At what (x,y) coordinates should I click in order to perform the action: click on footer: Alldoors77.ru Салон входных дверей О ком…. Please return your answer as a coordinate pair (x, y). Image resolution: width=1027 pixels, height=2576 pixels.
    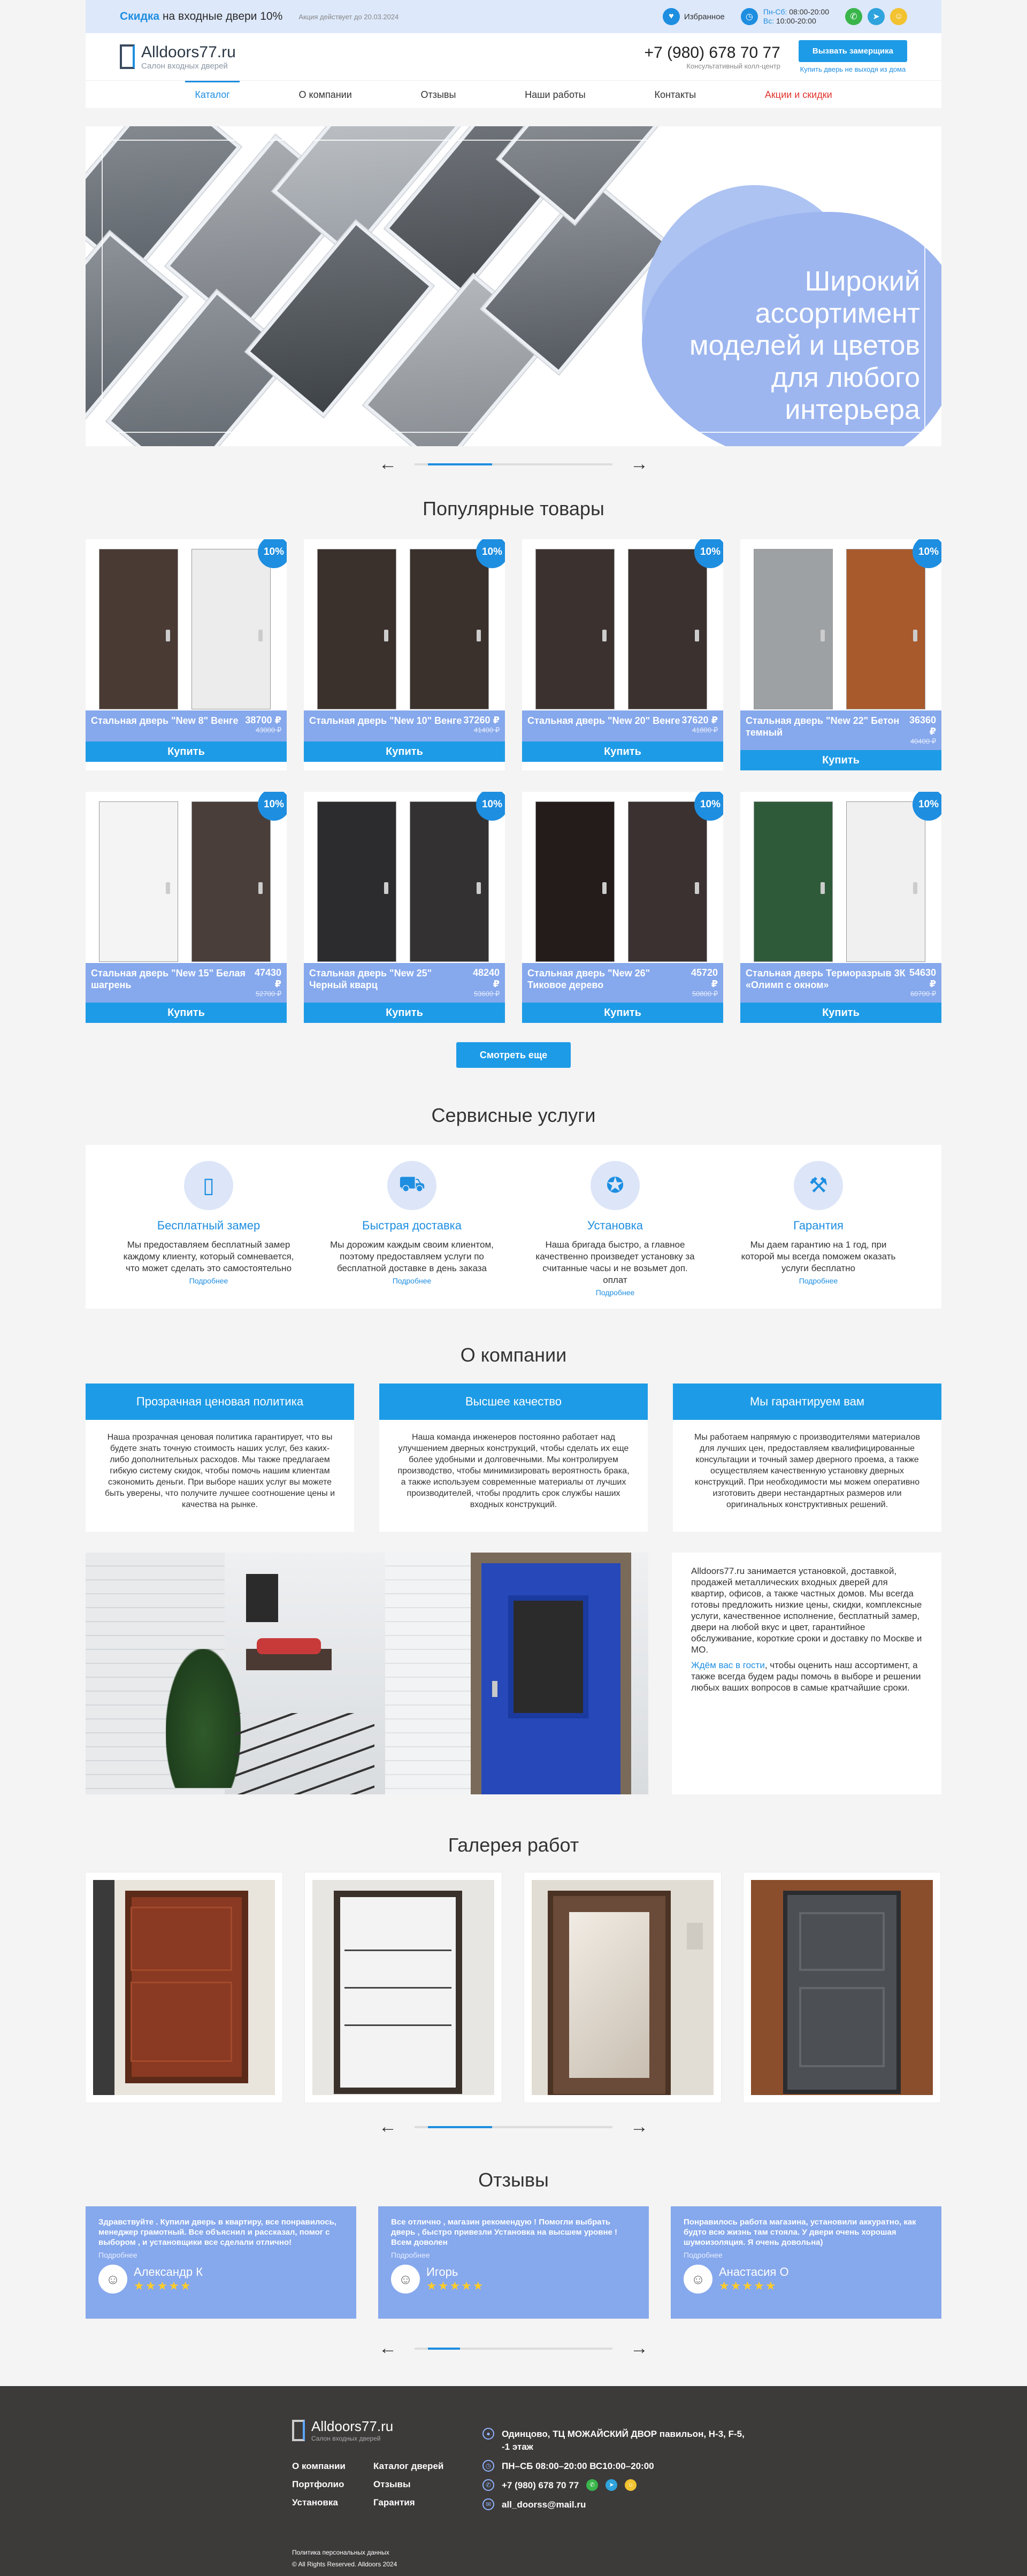
    Looking at the image, I should click on (513, 2481).